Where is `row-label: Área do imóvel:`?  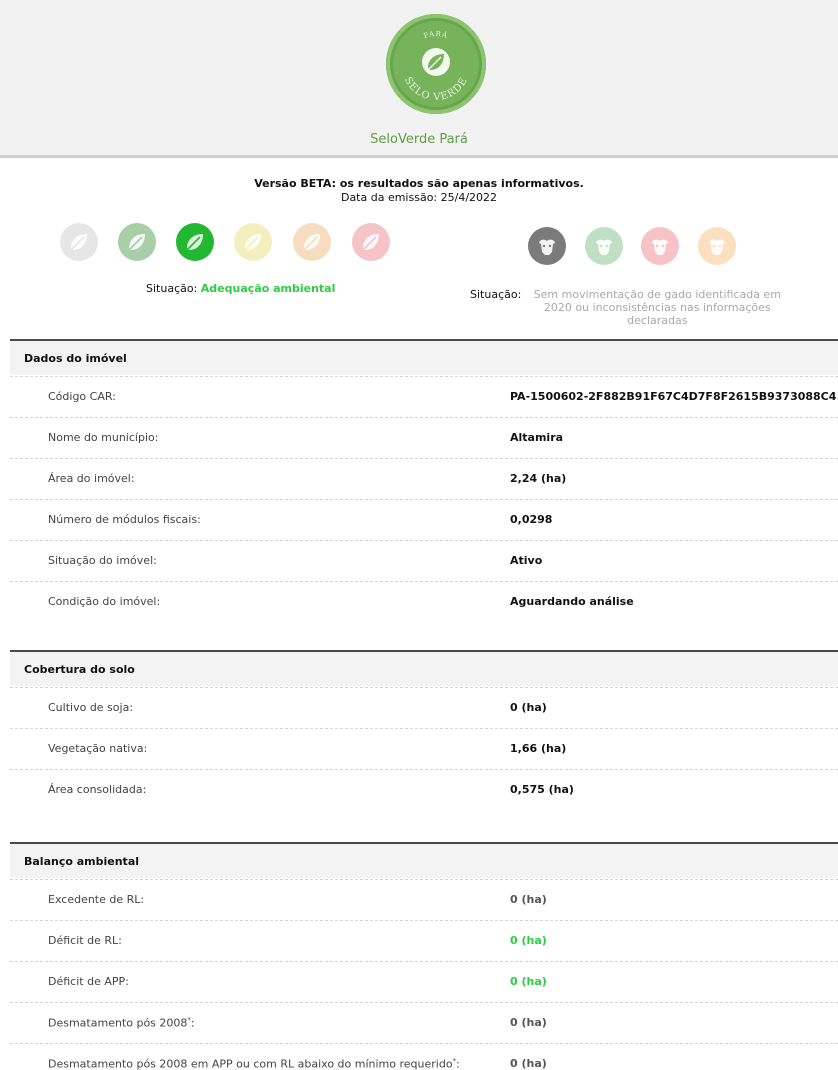 row-label: Área do imóvel: is located at coordinates (91, 478).